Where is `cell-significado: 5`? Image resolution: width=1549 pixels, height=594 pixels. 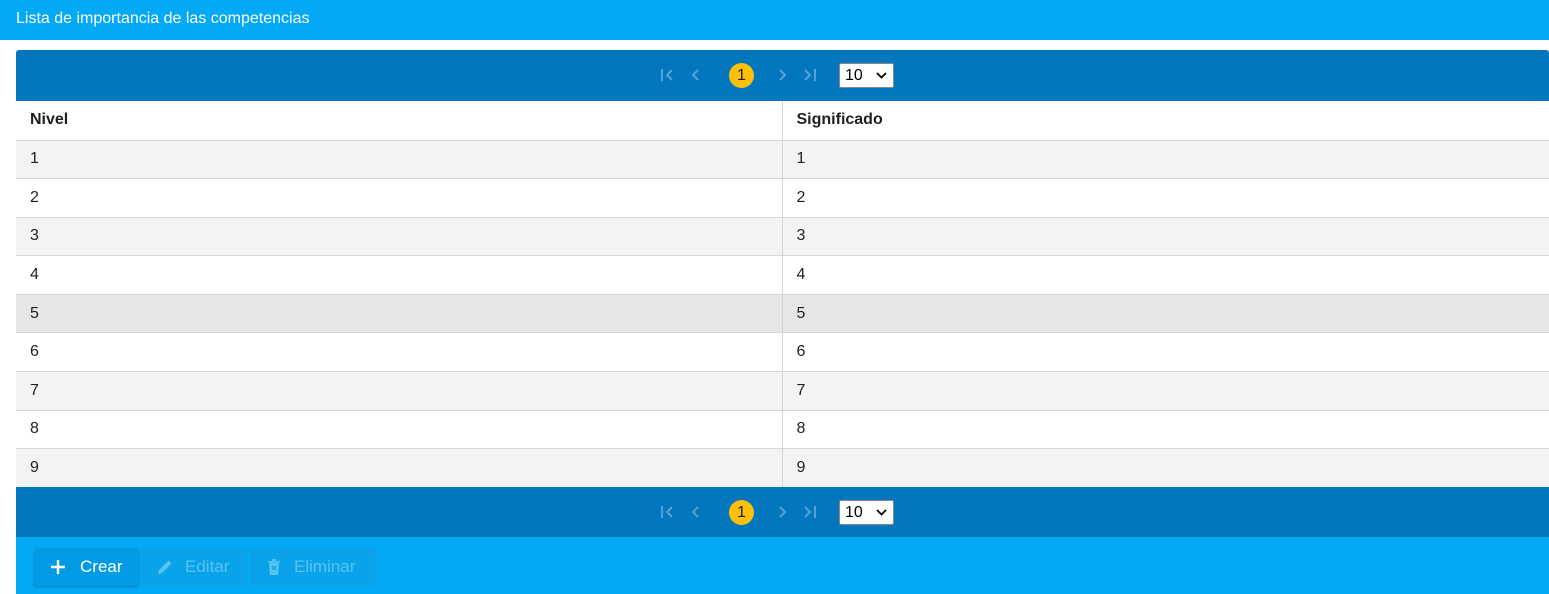 cell-significado: 5 is located at coordinates (1165, 314).